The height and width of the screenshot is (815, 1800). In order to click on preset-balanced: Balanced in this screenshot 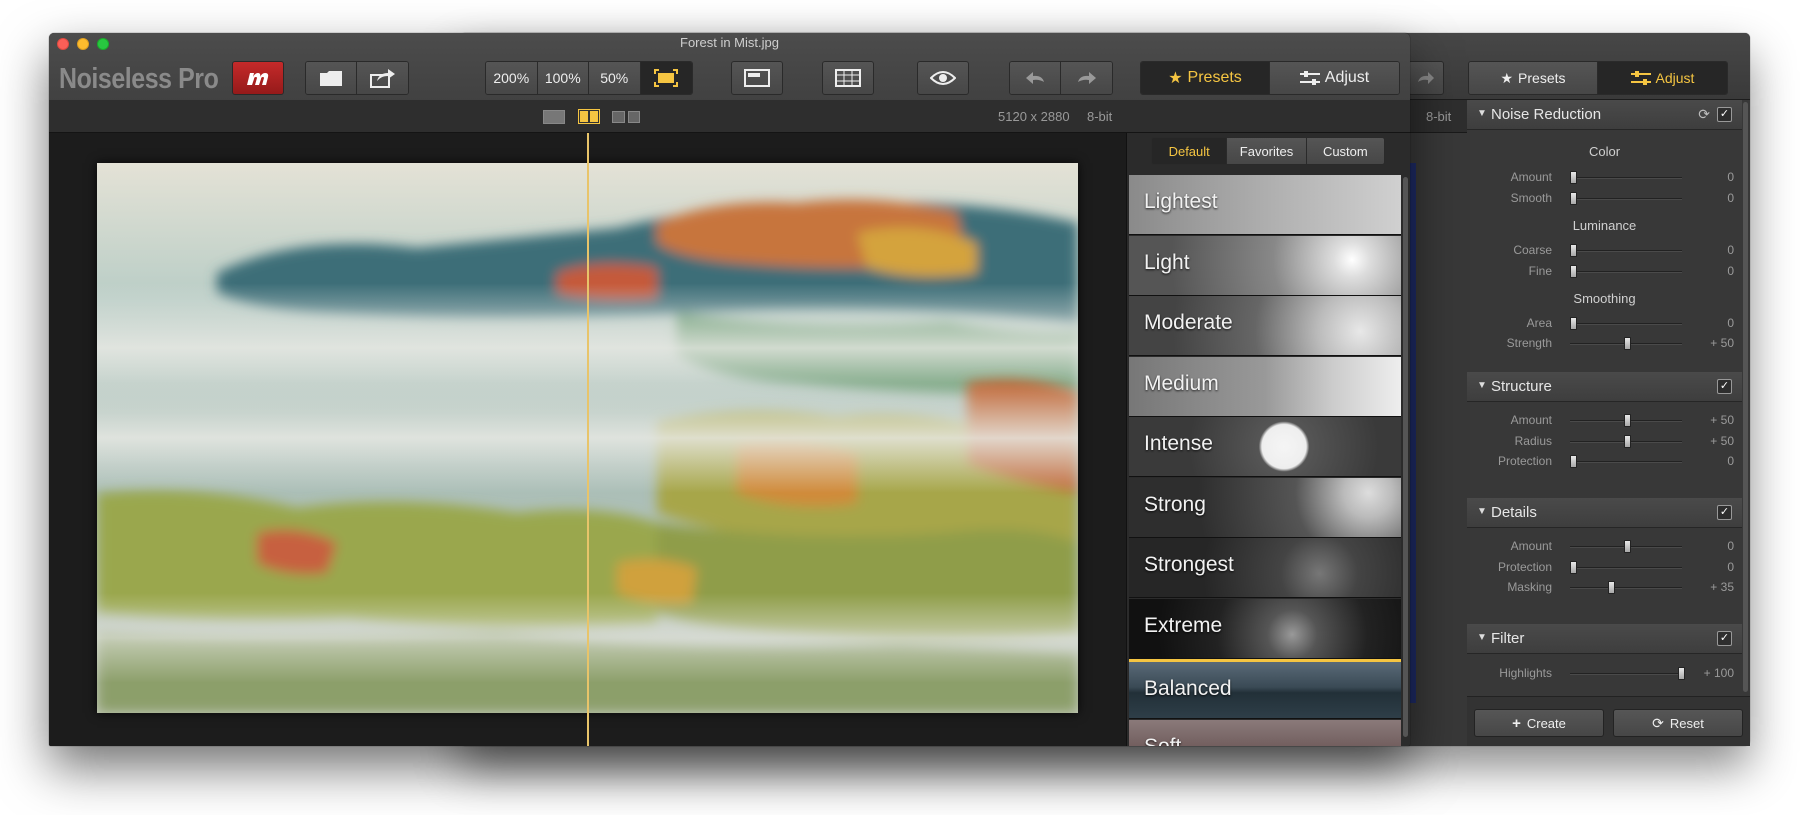, I will do `click(1265, 689)`.